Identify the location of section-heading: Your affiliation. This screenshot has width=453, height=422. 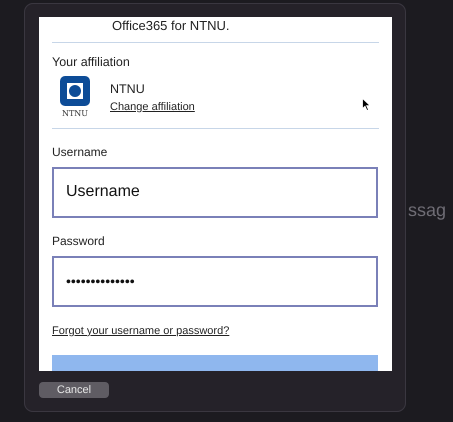
(91, 62).